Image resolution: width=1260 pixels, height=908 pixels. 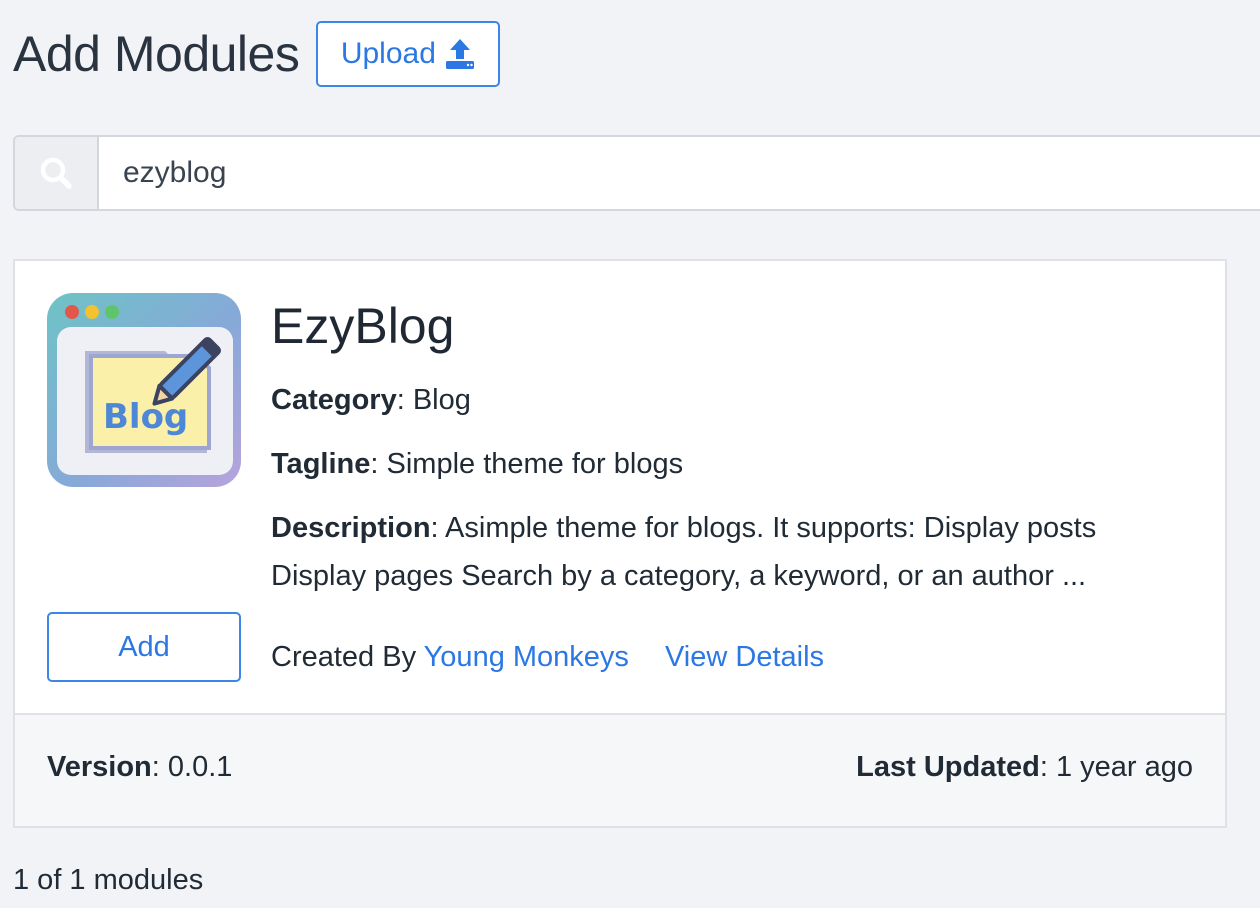 What do you see at coordinates (744, 657) in the screenshot?
I see `view-details-link: View Details` at bounding box center [744, 657].